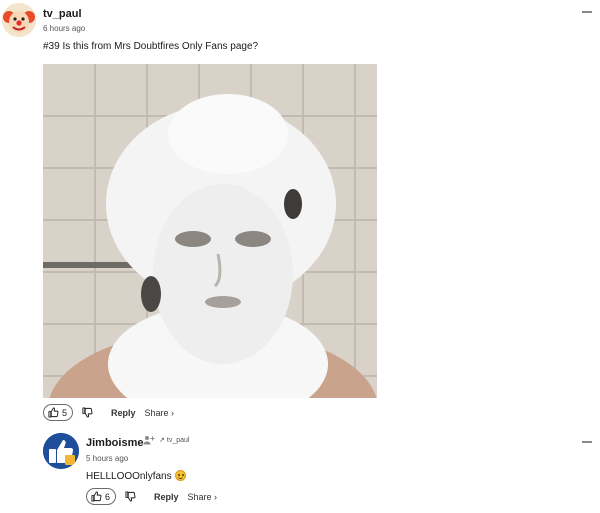  I want to click on comment-timestamp: 5 hours ago, so click(107, 458).